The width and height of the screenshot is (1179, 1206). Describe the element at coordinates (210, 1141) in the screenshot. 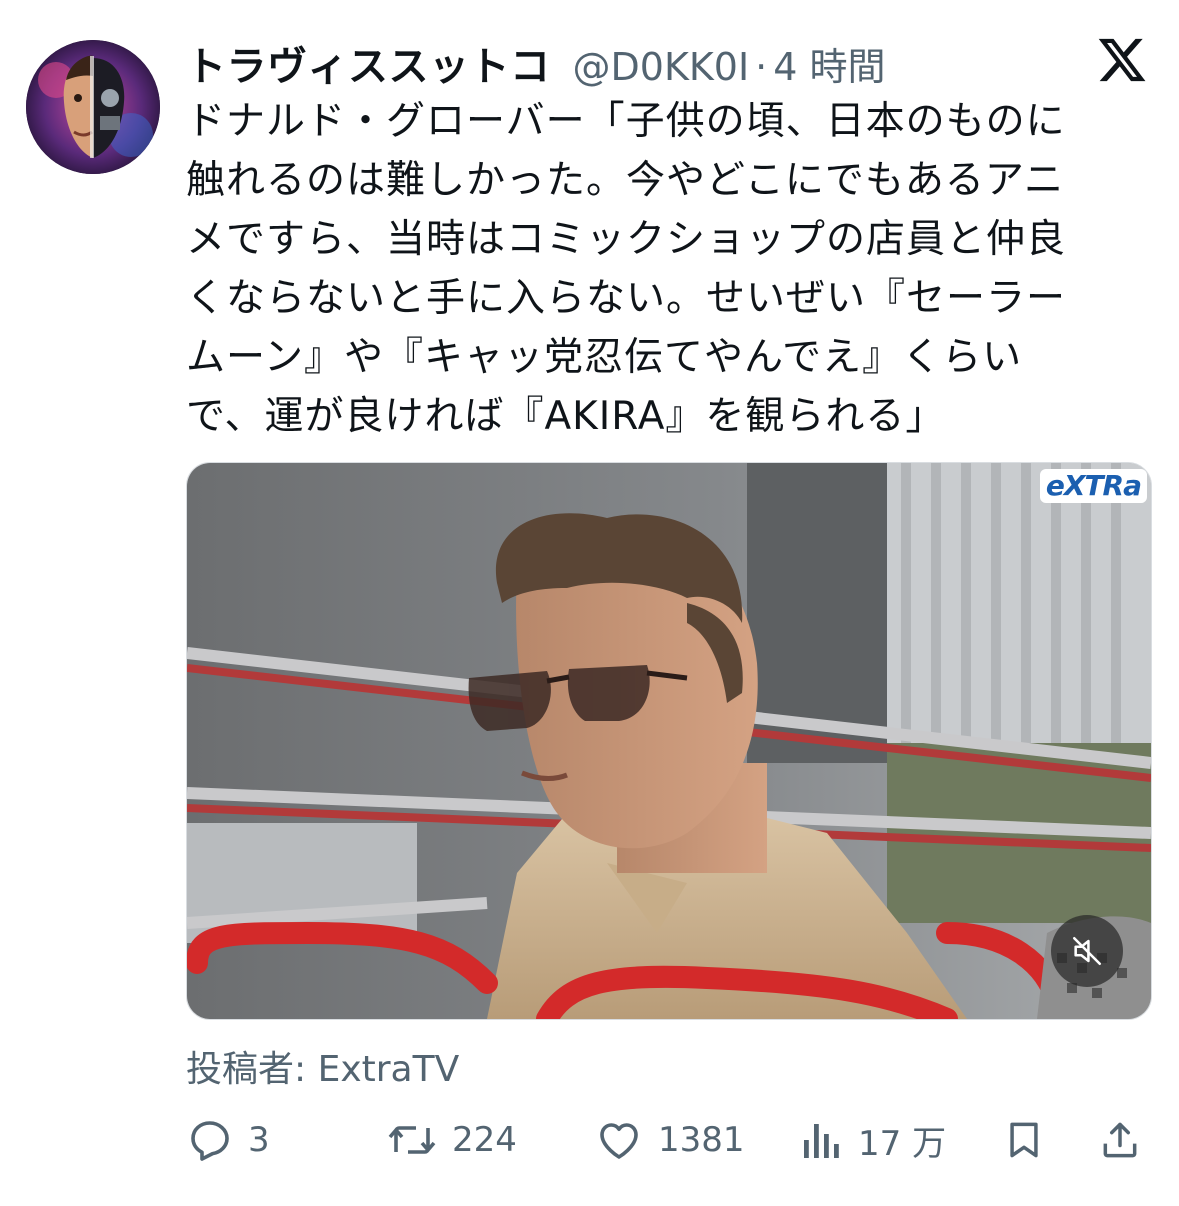

I see `speech-bubble-icon` at that location.